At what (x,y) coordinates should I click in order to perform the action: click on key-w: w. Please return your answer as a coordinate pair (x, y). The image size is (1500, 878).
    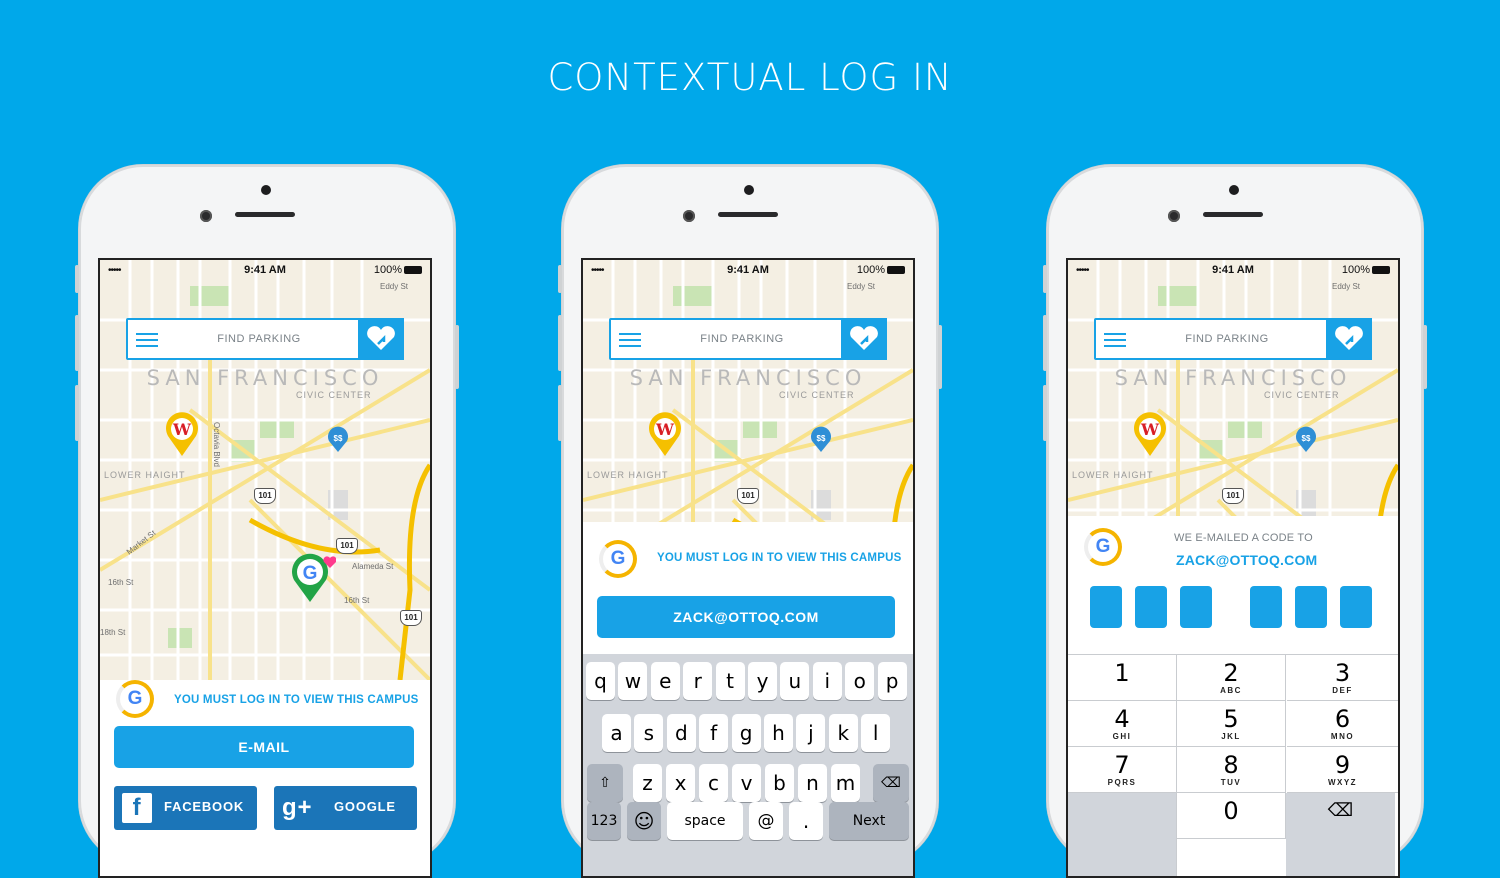
    Looking at the image, I should click on (633, 681).